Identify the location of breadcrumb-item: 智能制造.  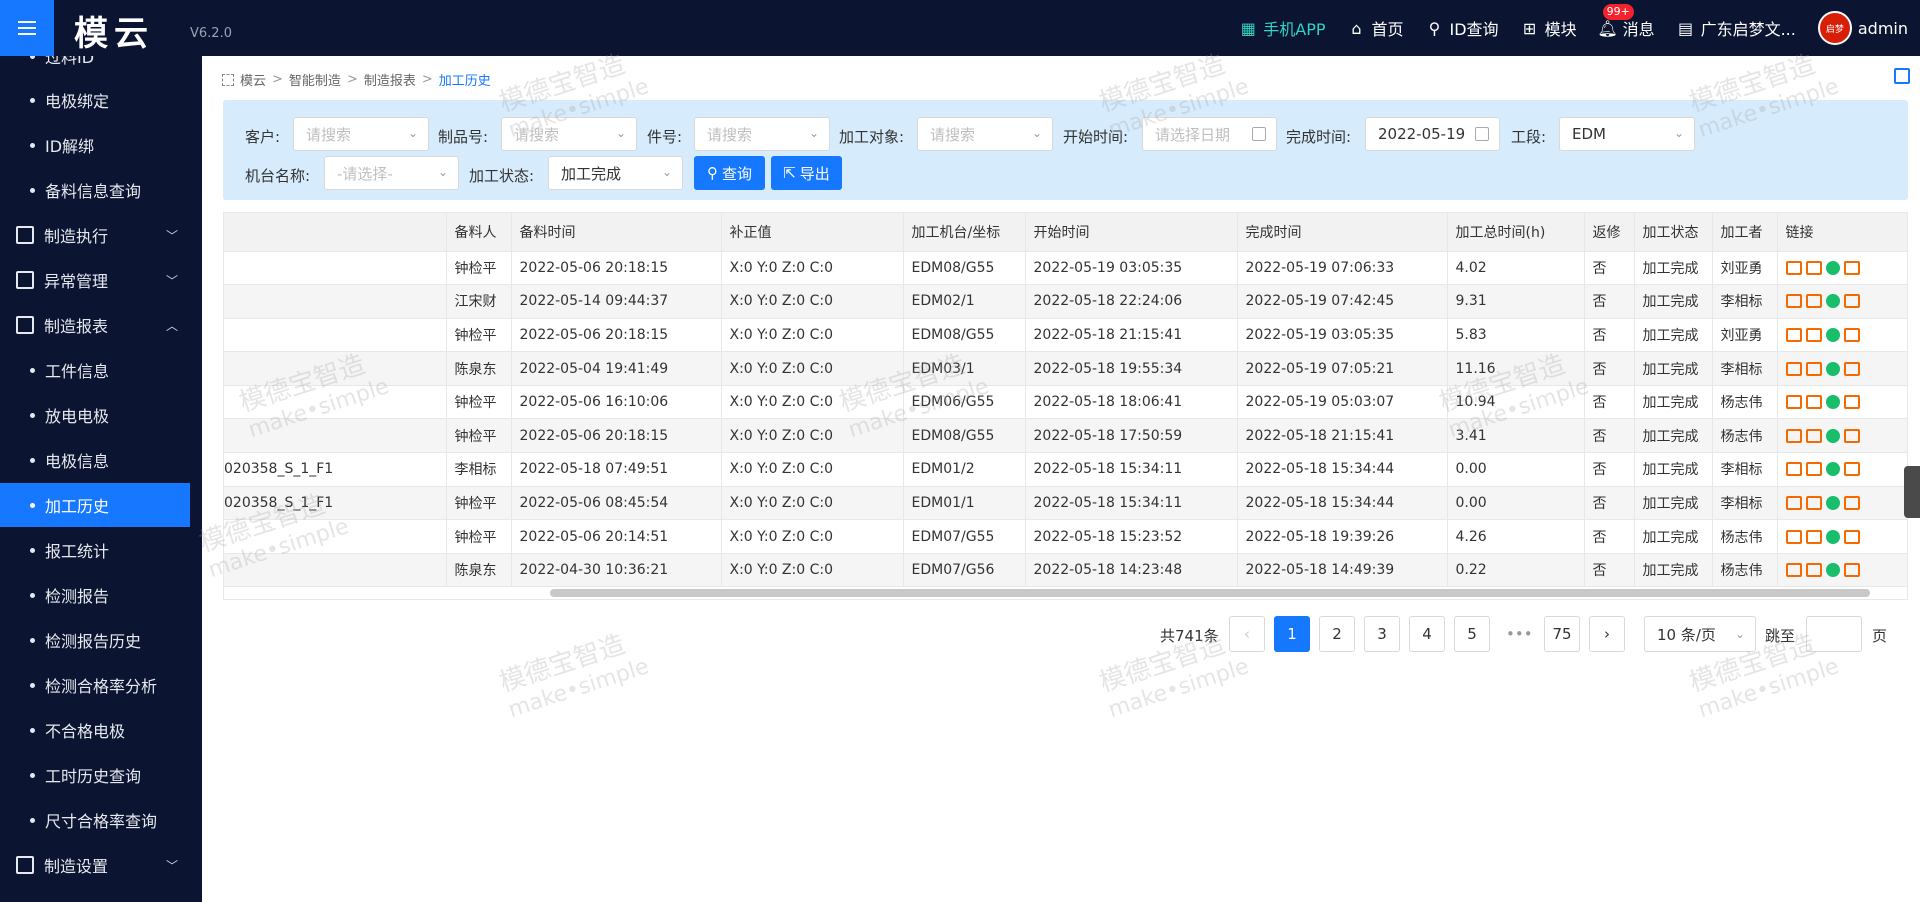
(315, 79).